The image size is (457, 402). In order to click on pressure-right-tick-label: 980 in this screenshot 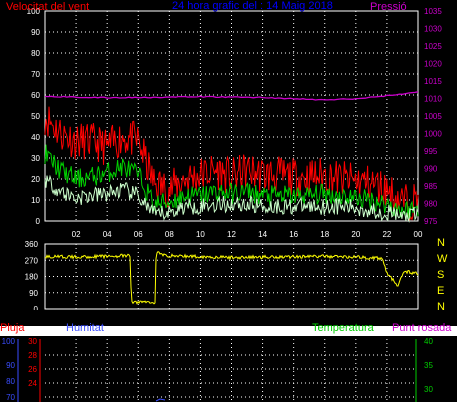, I will do `click(431, 204)`.